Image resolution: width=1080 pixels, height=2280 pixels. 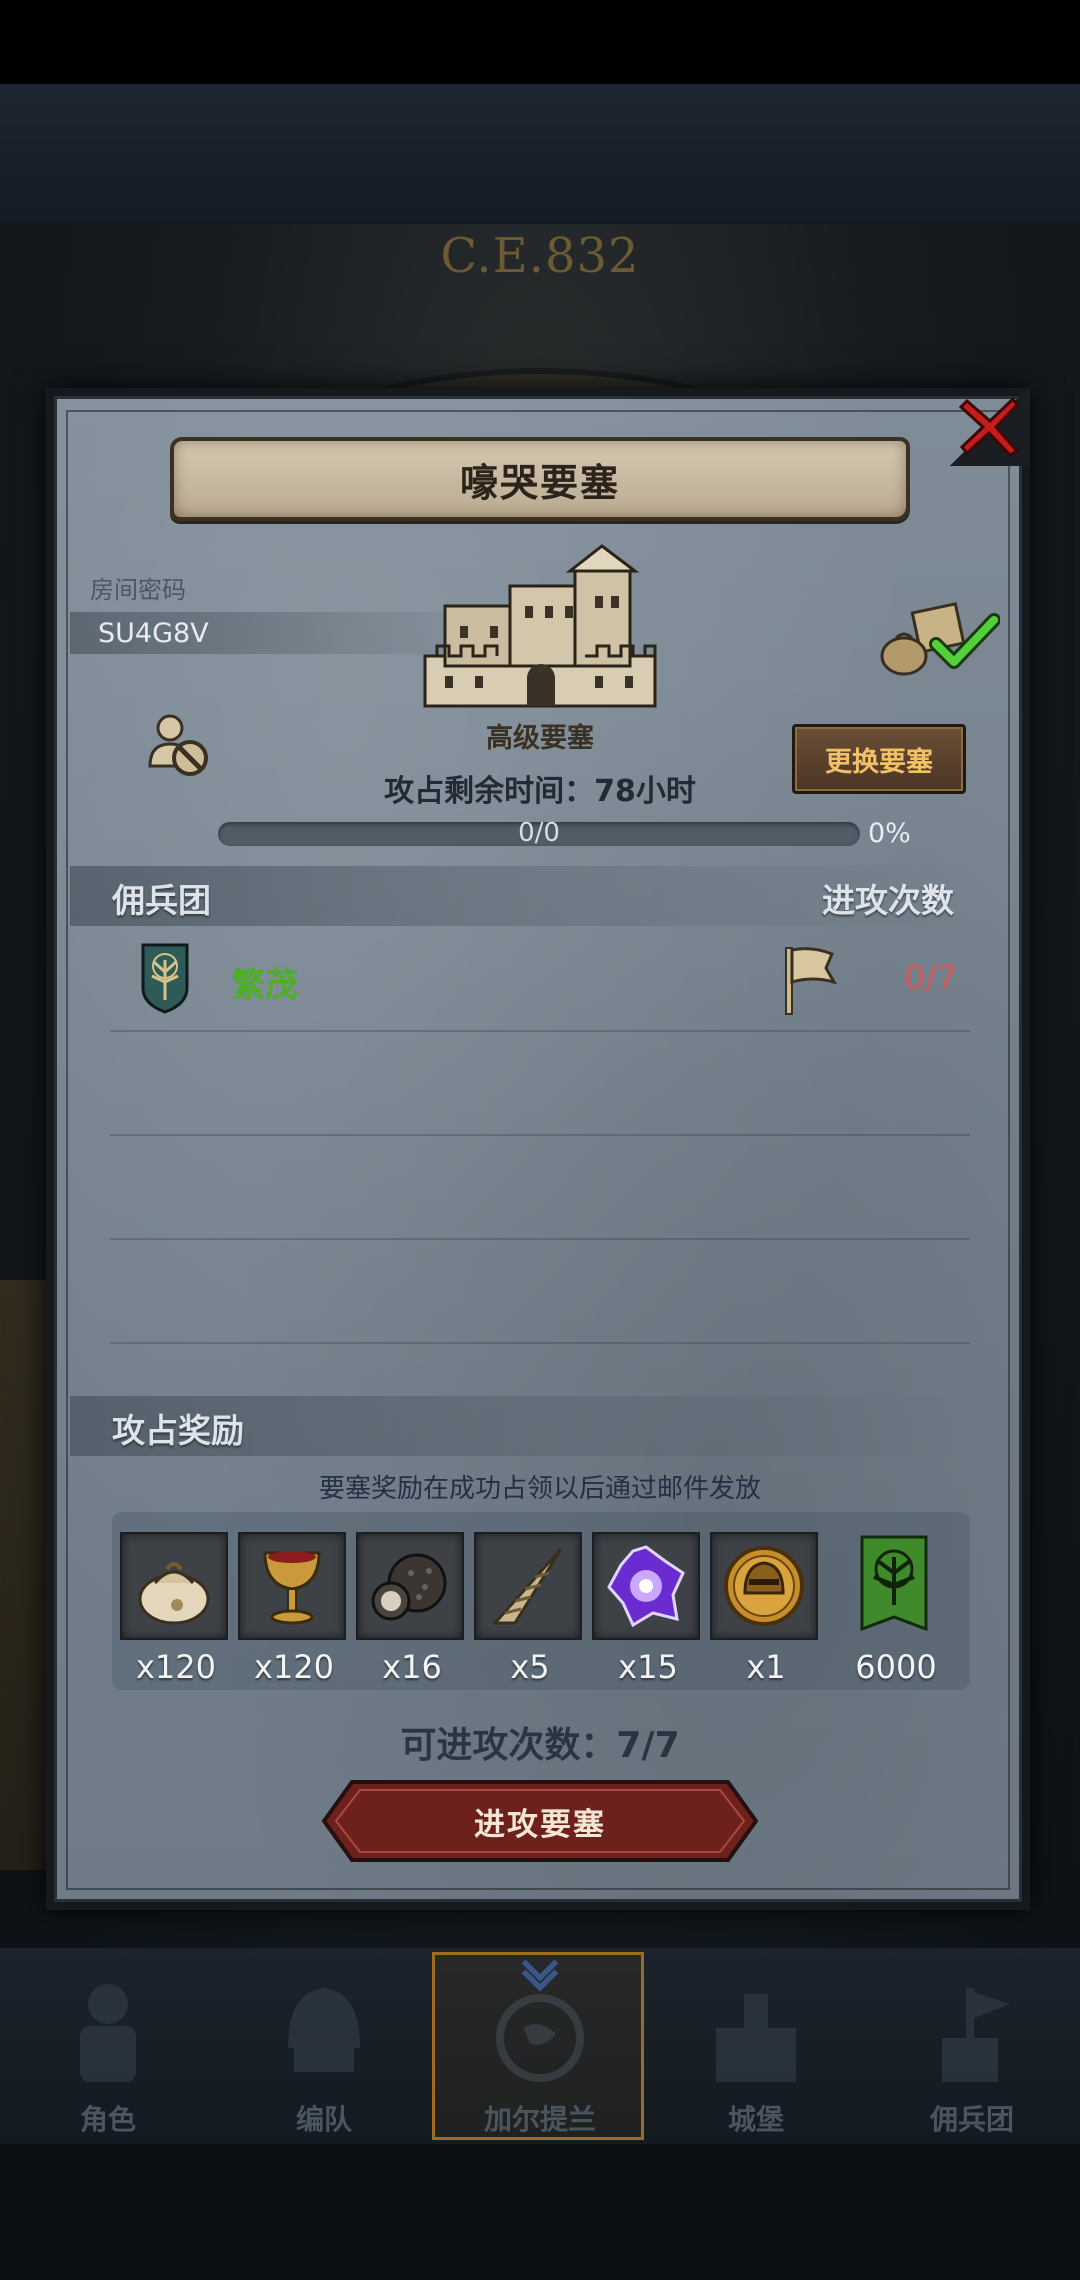 What do you see at coordinates (755, 2119) in the screenshot?
I see `nav-label: 城堡` at bounding box center [755, 2119].